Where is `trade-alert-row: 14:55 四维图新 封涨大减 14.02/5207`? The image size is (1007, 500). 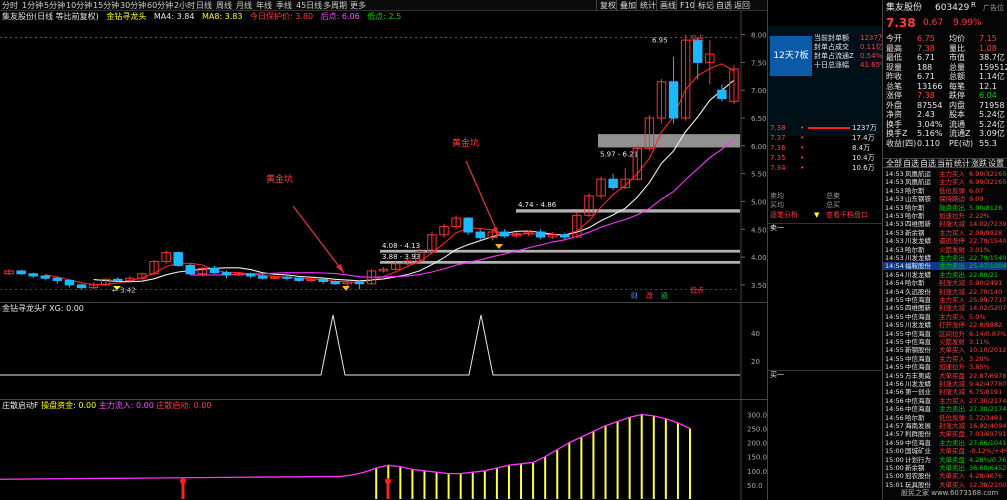 trade-alert-row: 14:55 四维图新 封涨大减 14.02/5207 is located at coordinates (945, 308).